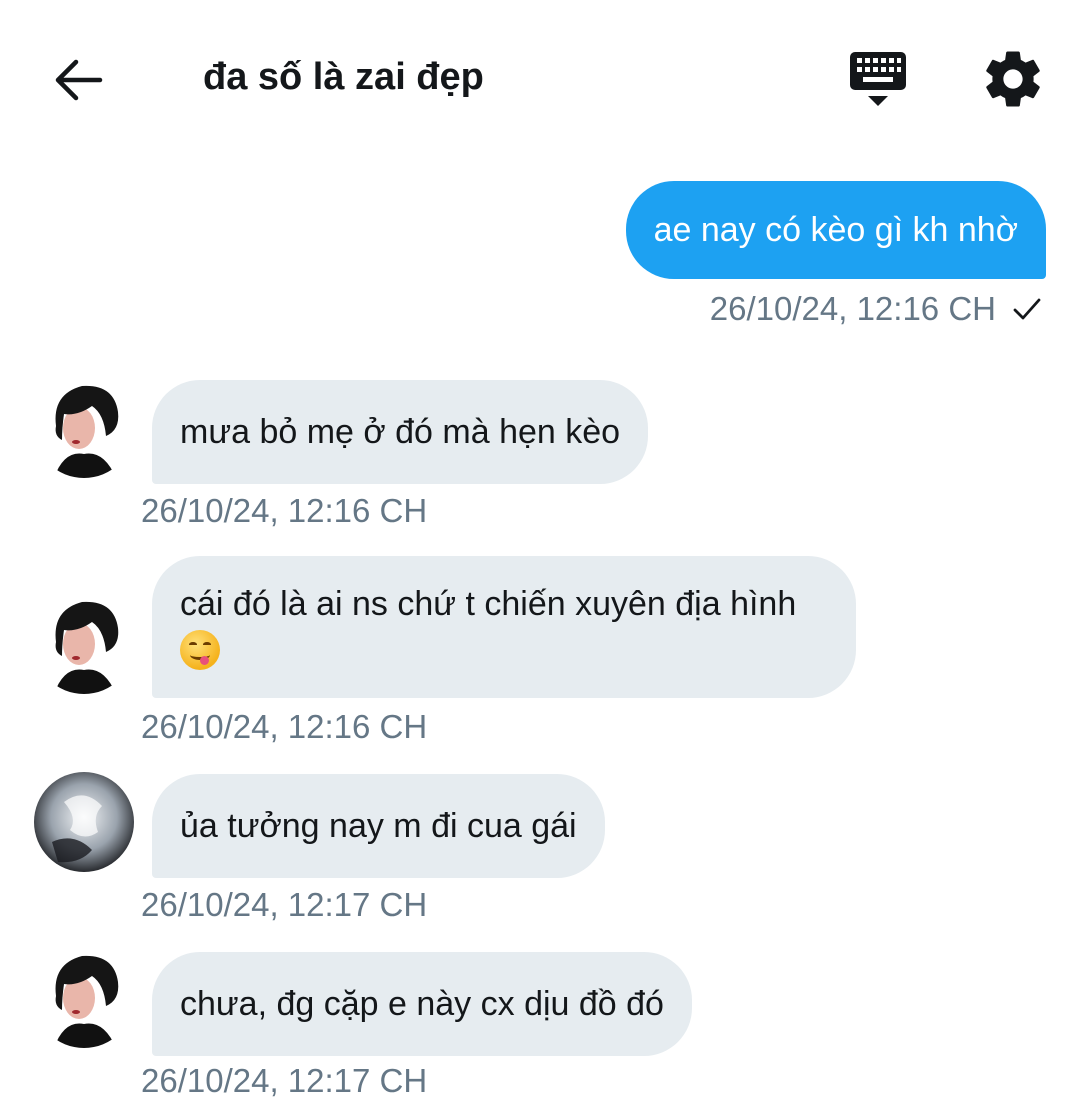 The width and height of the screenshot is (1080, 1109). I want to click on face-savoring-food-emoji, so click(200, 650).